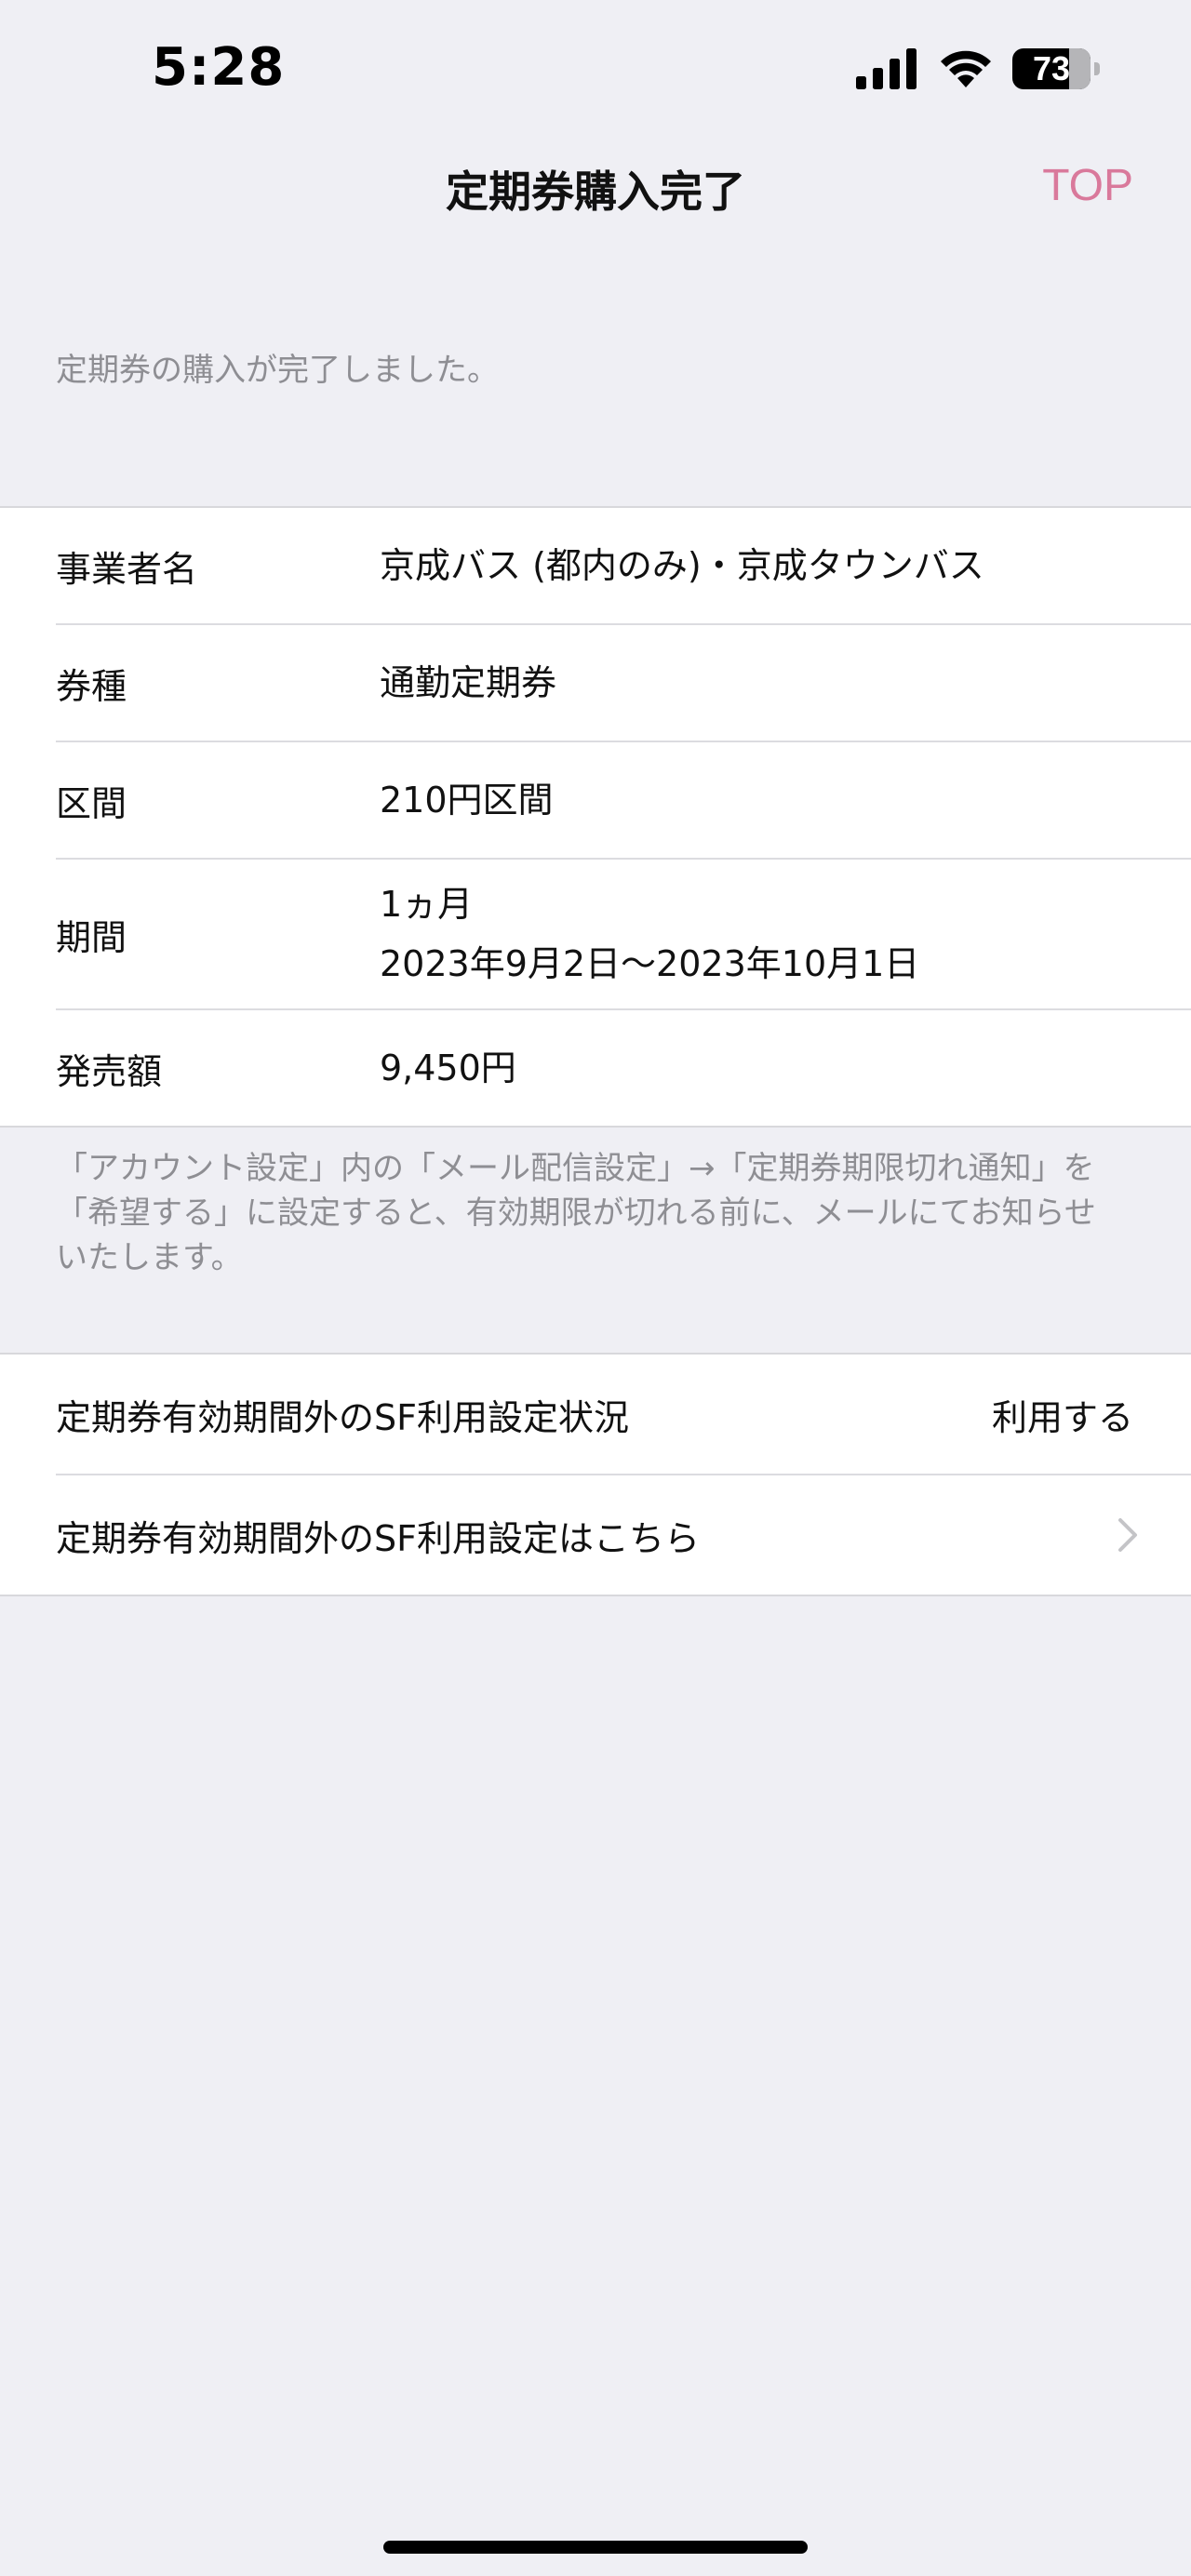  Describe the element at coordinates (448, 1068) in the screenshot. I see `detail-value: 9,450円` at that location.